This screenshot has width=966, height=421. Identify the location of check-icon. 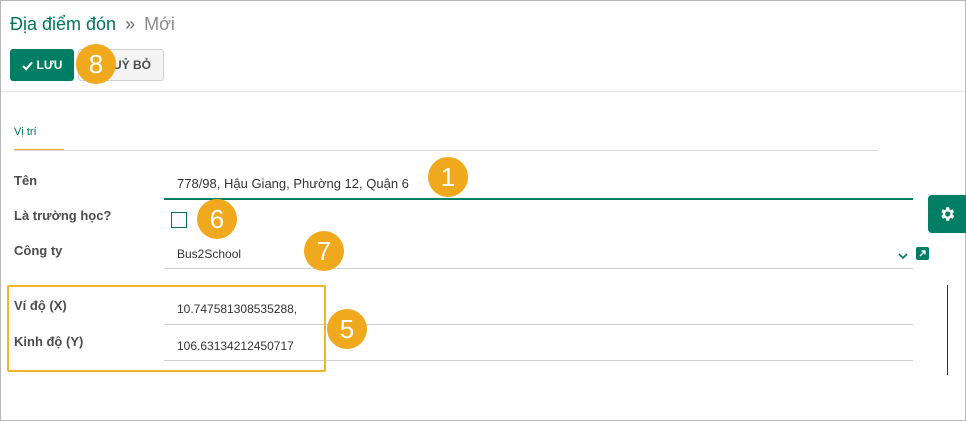
(27, 66).